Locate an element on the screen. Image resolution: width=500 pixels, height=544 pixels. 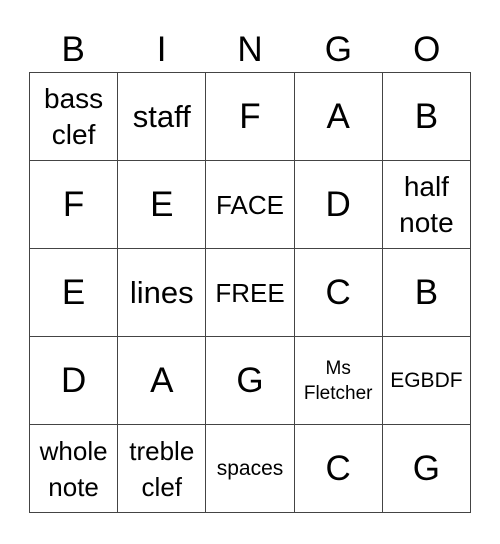
header-letter-g: G is located at coordinates (338, 49).